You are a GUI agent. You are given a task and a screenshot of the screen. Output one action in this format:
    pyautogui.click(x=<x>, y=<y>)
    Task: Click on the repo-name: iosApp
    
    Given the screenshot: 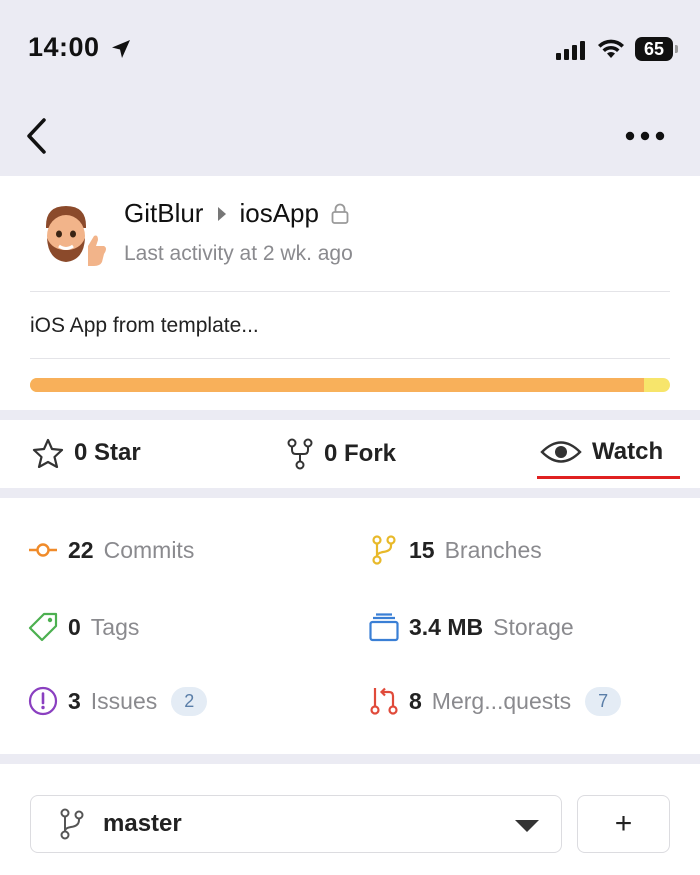 What is the action you would take?
    pyautogui.click(x=279, y=213)
    